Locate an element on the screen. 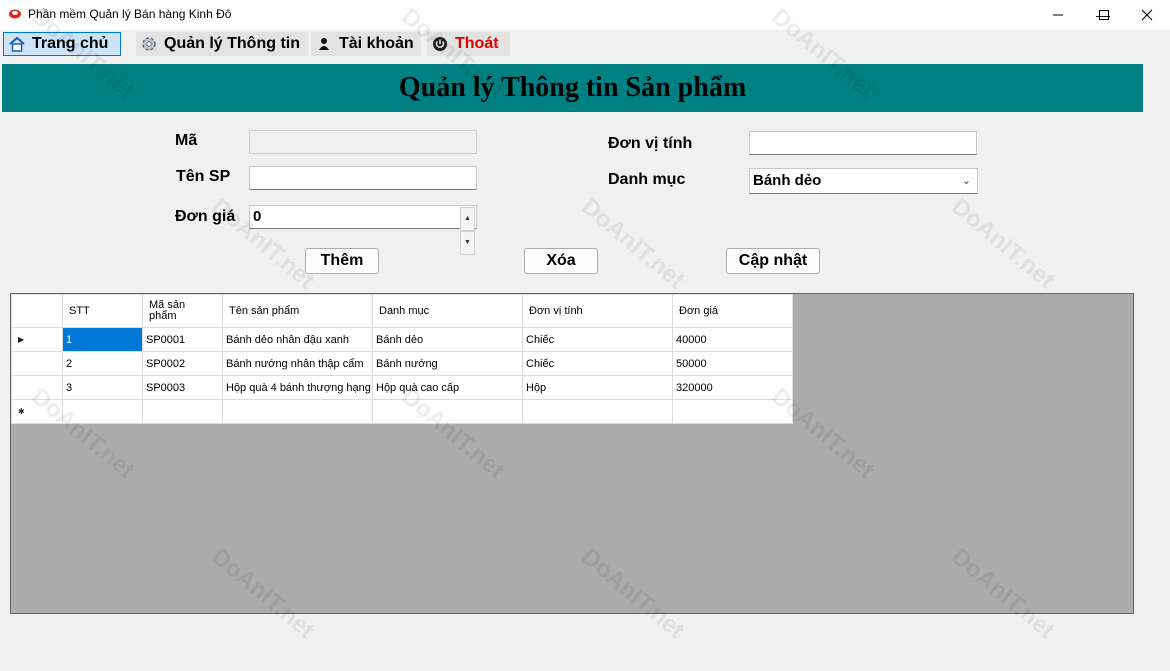 The image size is (1170, 671). spin-buttons: ▲ ▼ is located at coordinates (467, 231).